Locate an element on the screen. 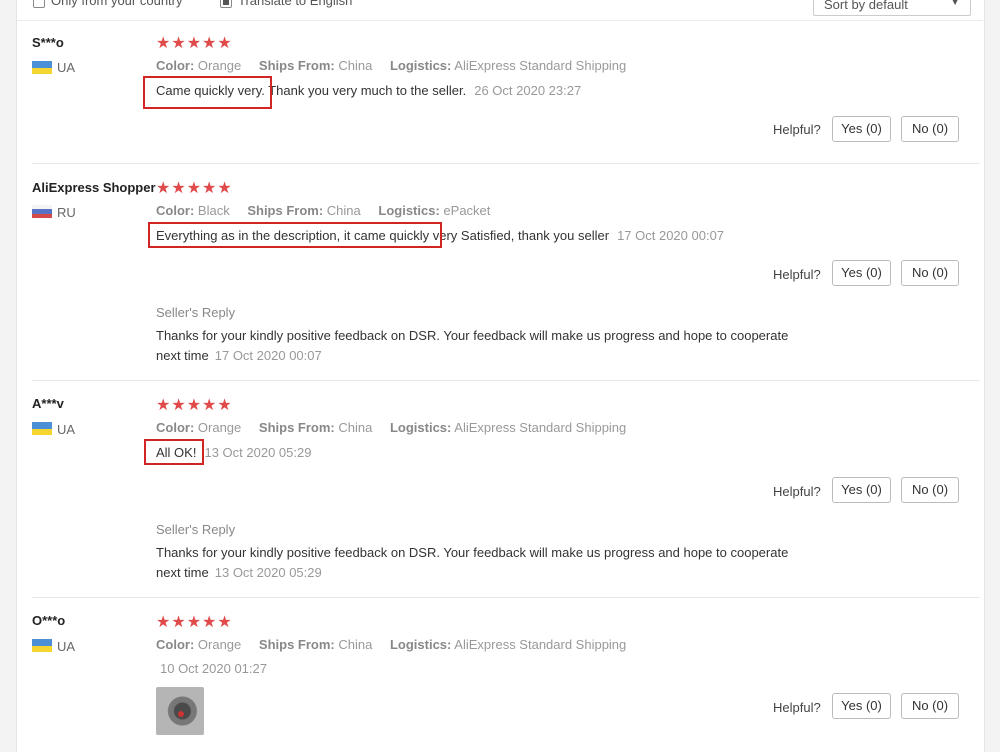 The width and height of the screenshot is (1000, 752). left-frame is located at coordinates (8, 376).